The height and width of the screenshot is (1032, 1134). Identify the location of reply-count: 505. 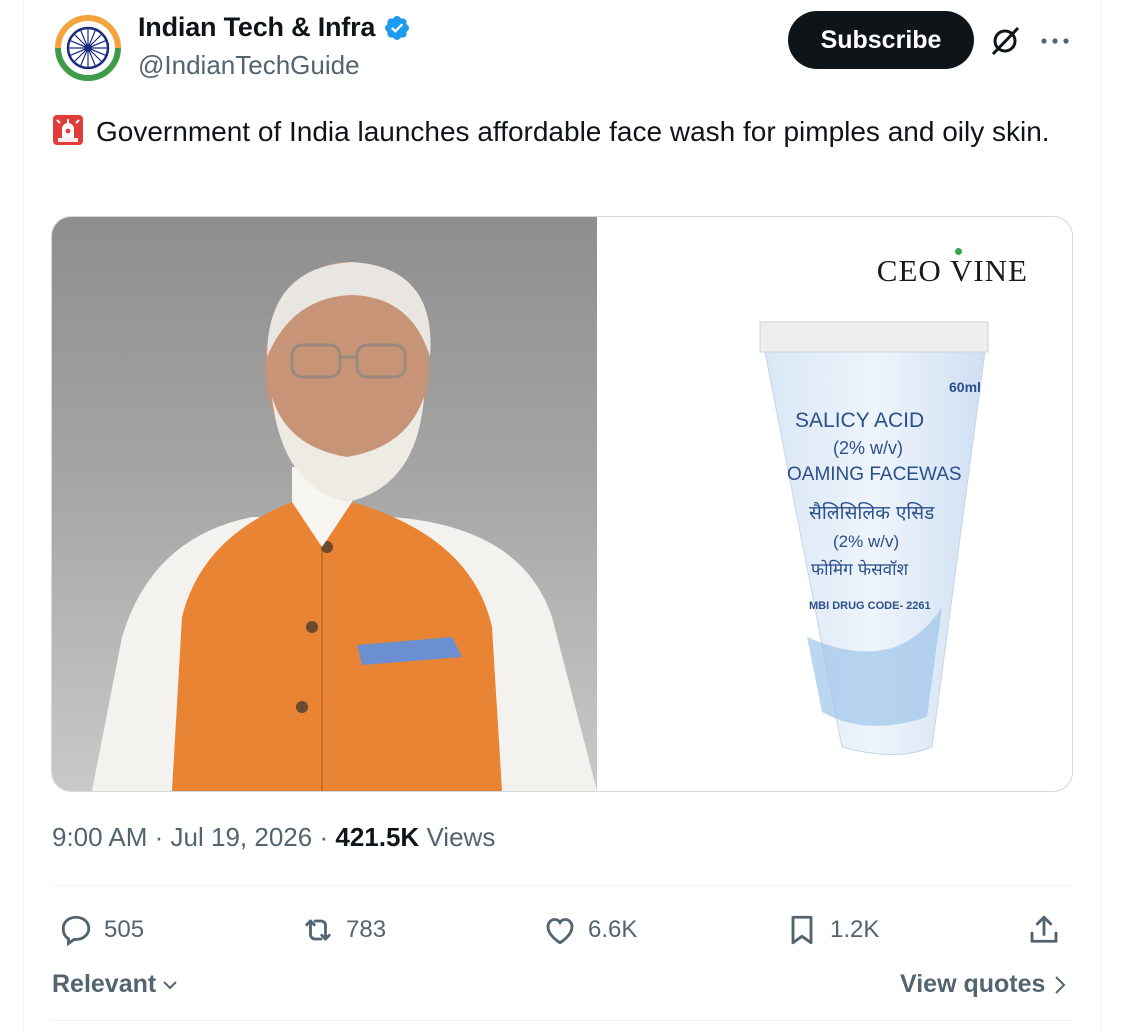
(124, 929).